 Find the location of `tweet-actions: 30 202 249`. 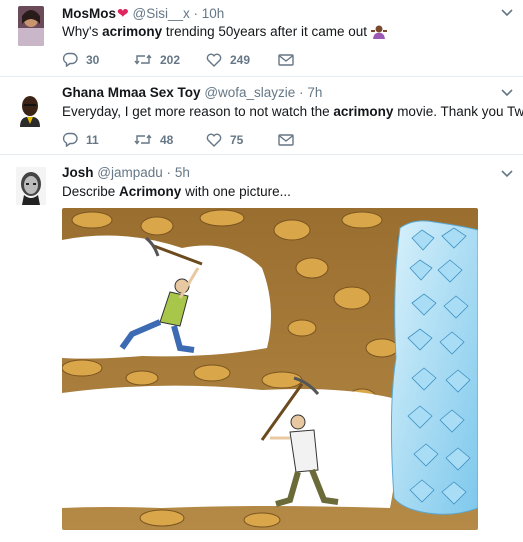

tweet-actions: 30 202 249 is located at coordinates (206, 59).